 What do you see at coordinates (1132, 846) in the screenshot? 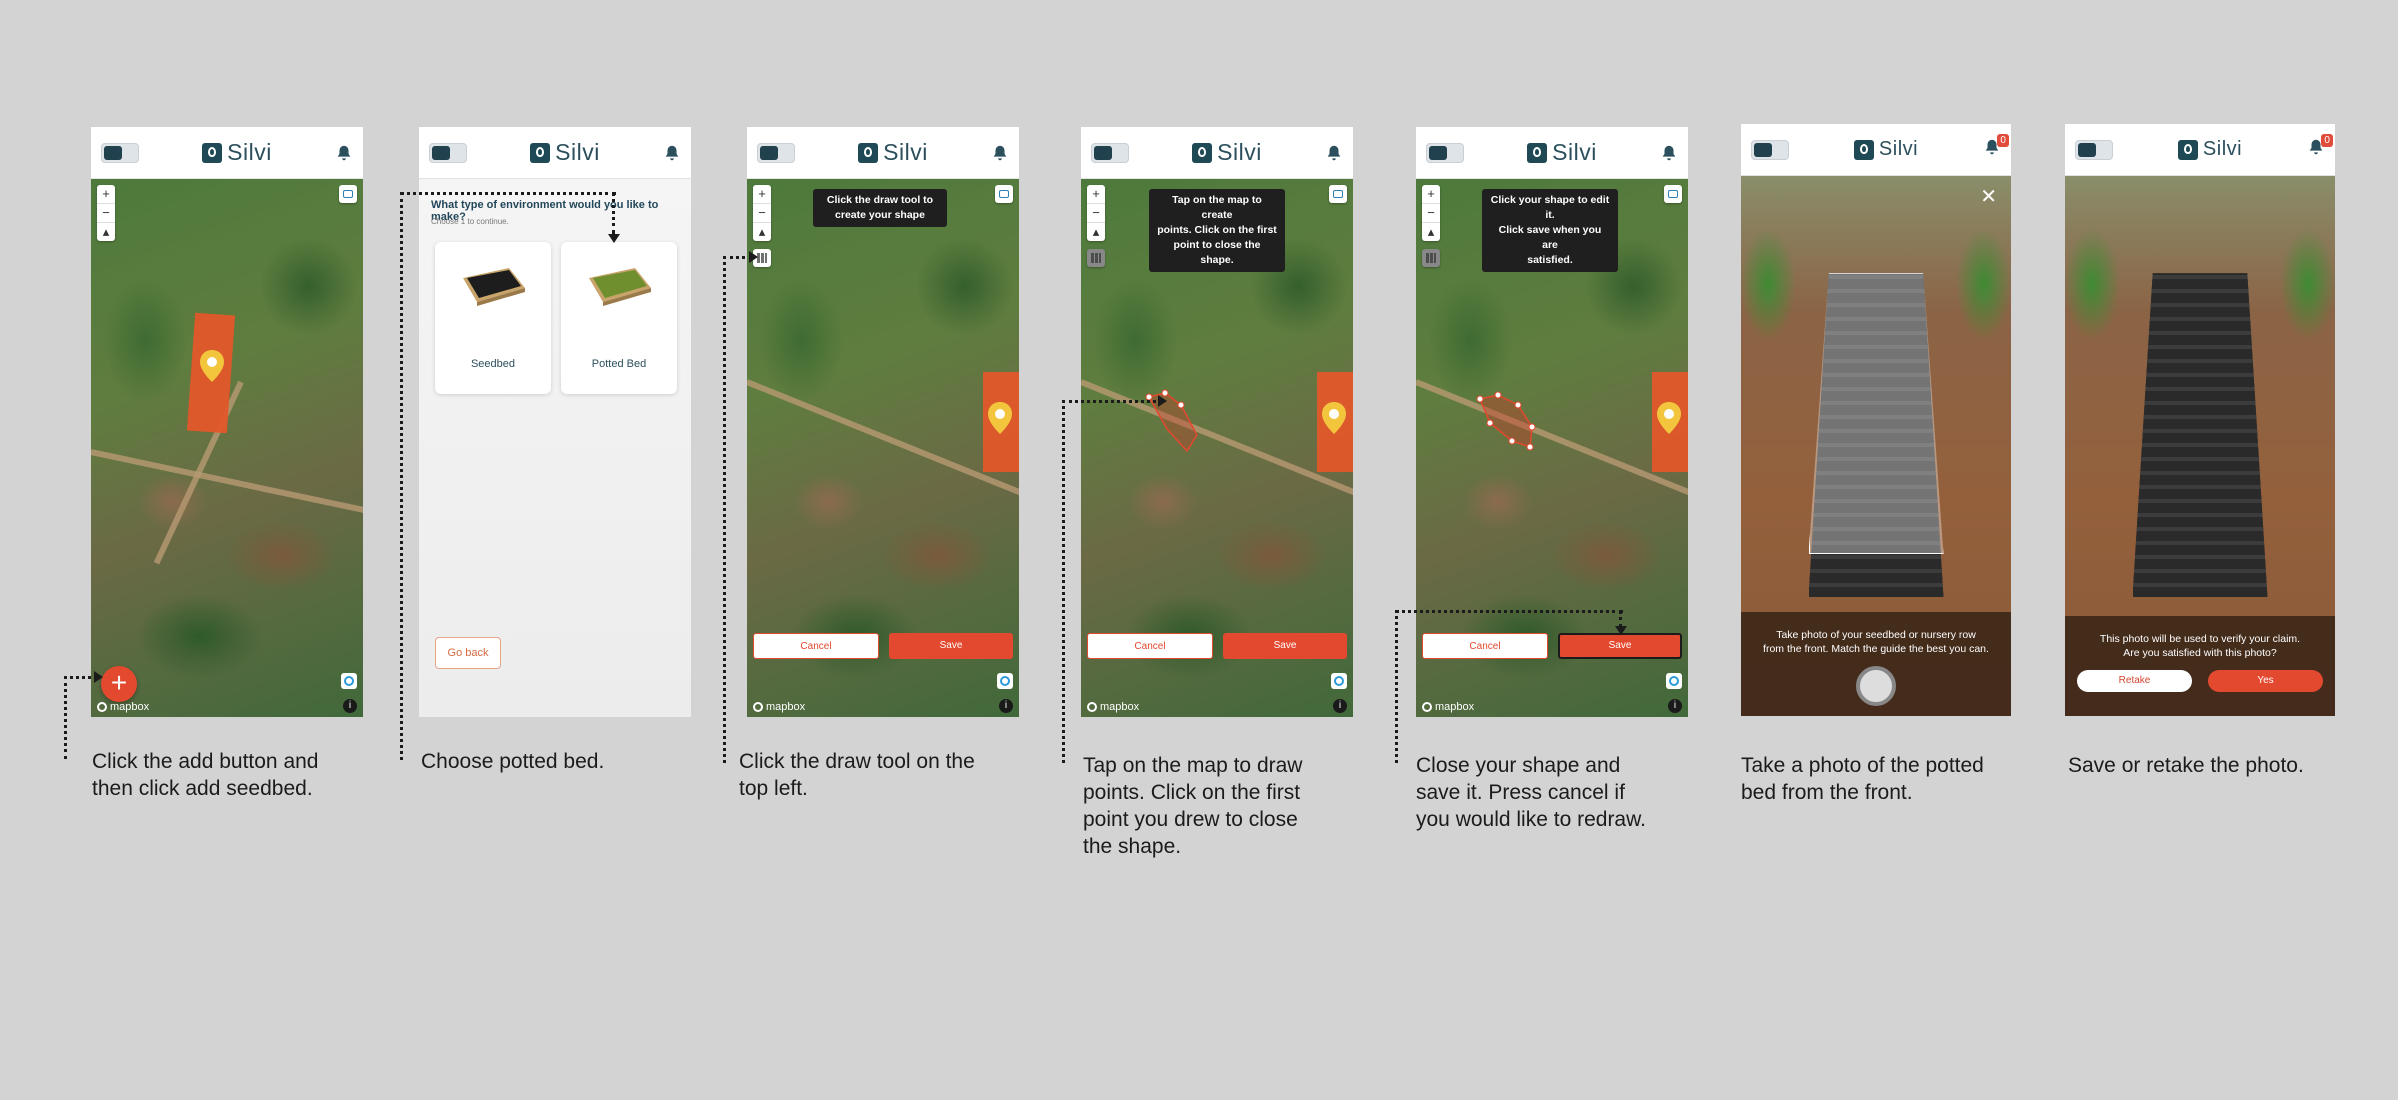
I see `caption-line: the shape.` at bounding box center [1132, 846].